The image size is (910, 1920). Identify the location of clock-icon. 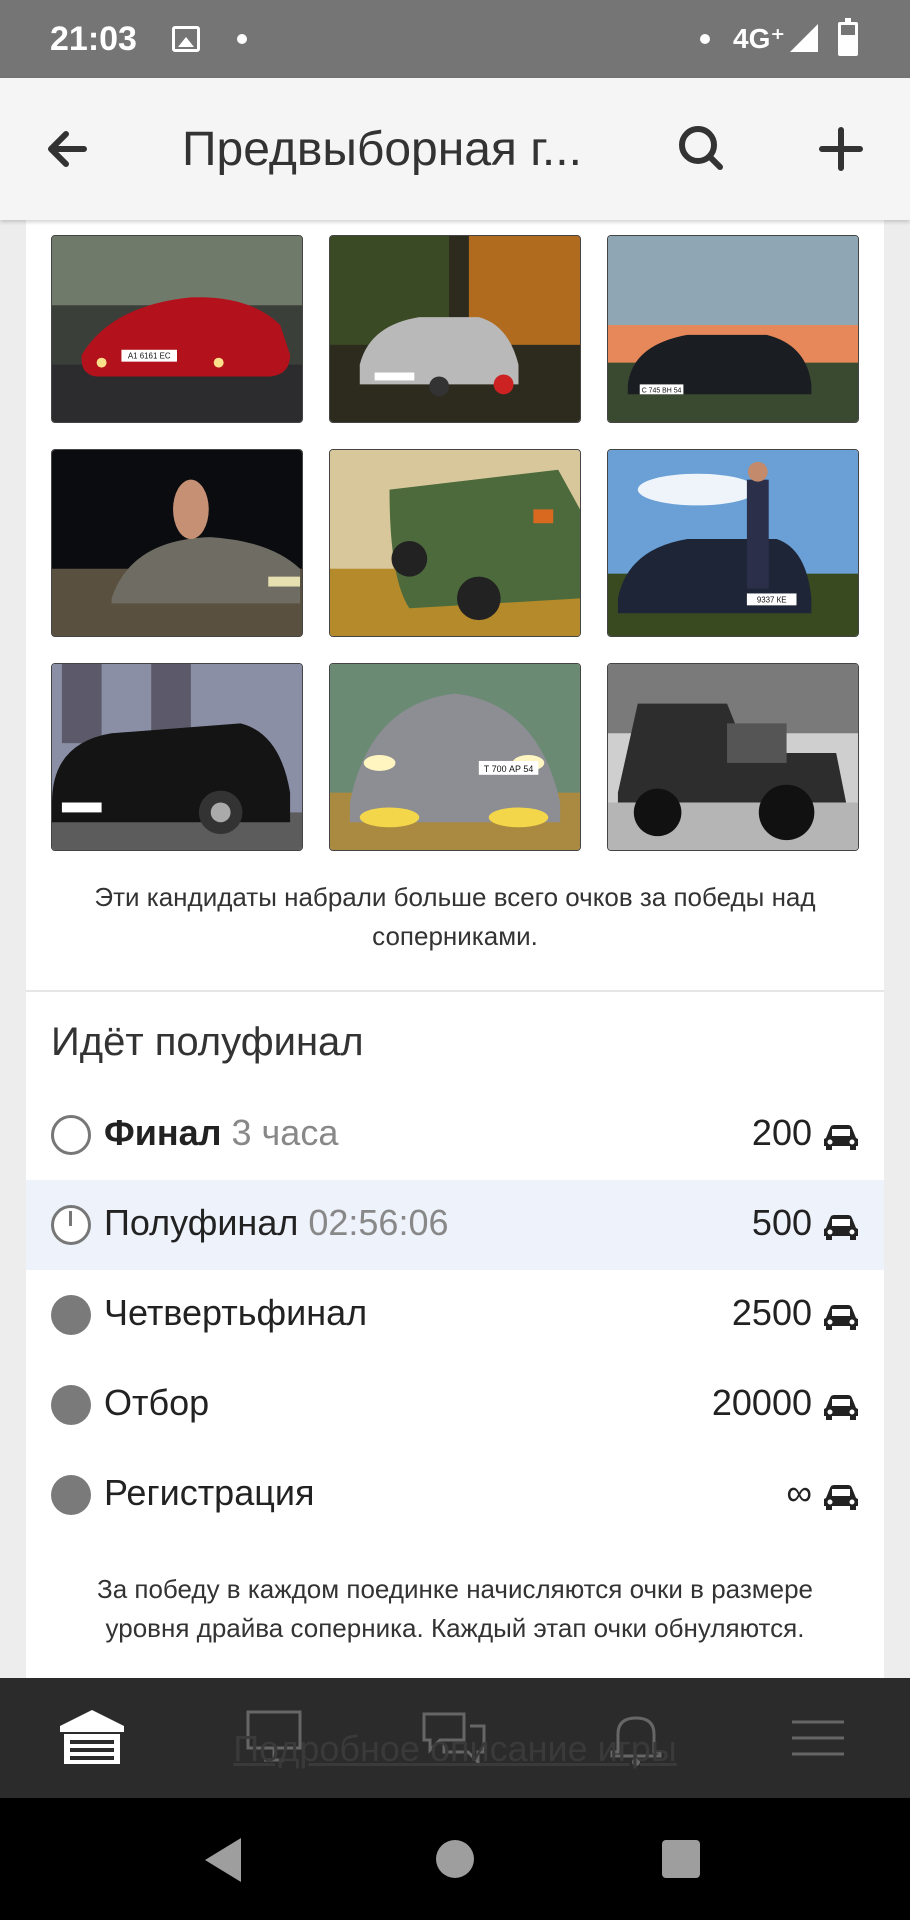
(71, 1225).